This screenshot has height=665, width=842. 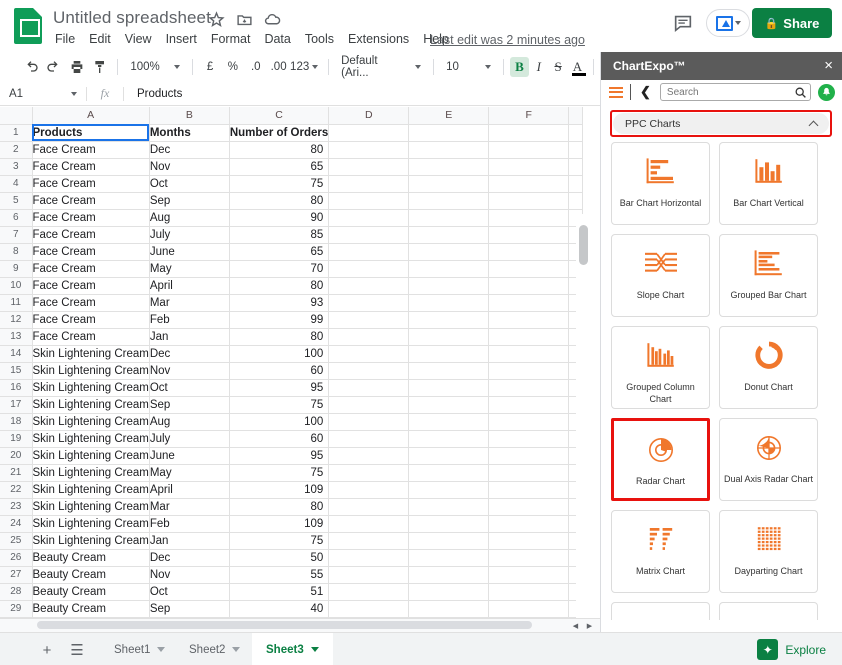 I want to click on cell-a15: Skin Lightening Cream, so click(x=90, y=370).